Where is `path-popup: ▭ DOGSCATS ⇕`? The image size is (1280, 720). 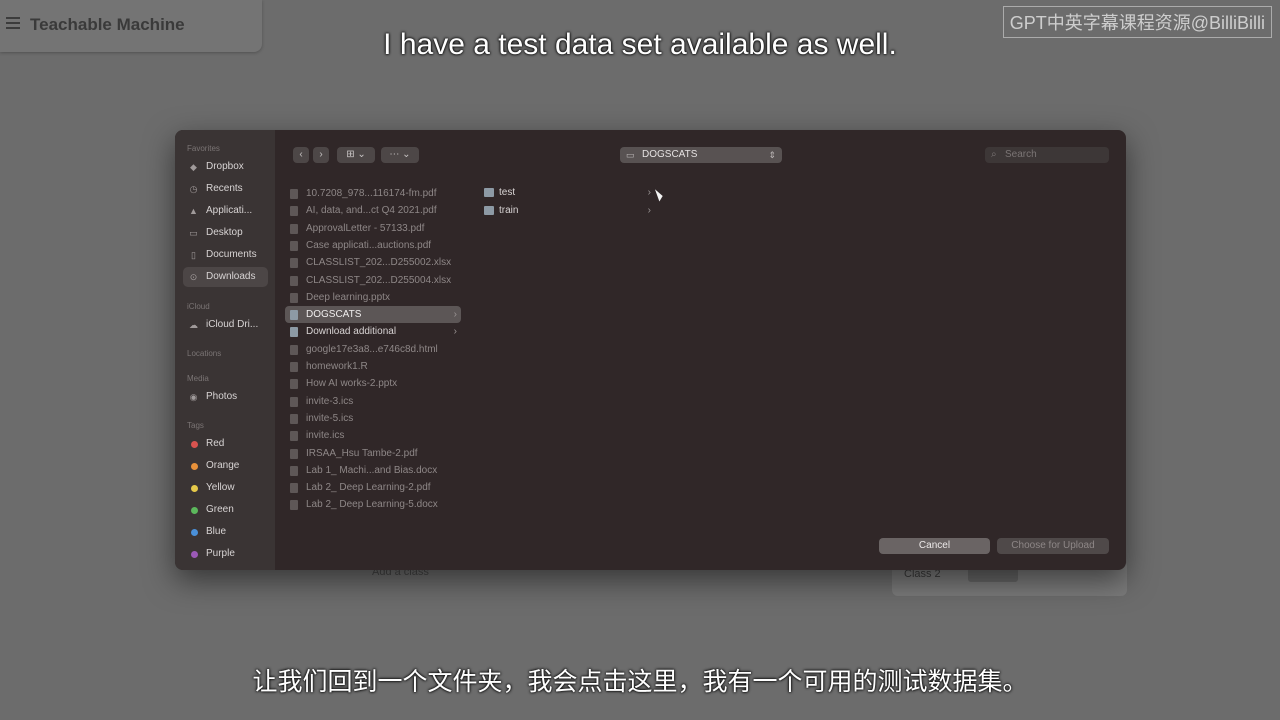
path-popup: ▭ DOGSCATS ⇕ is located at coordinates (701, 155).